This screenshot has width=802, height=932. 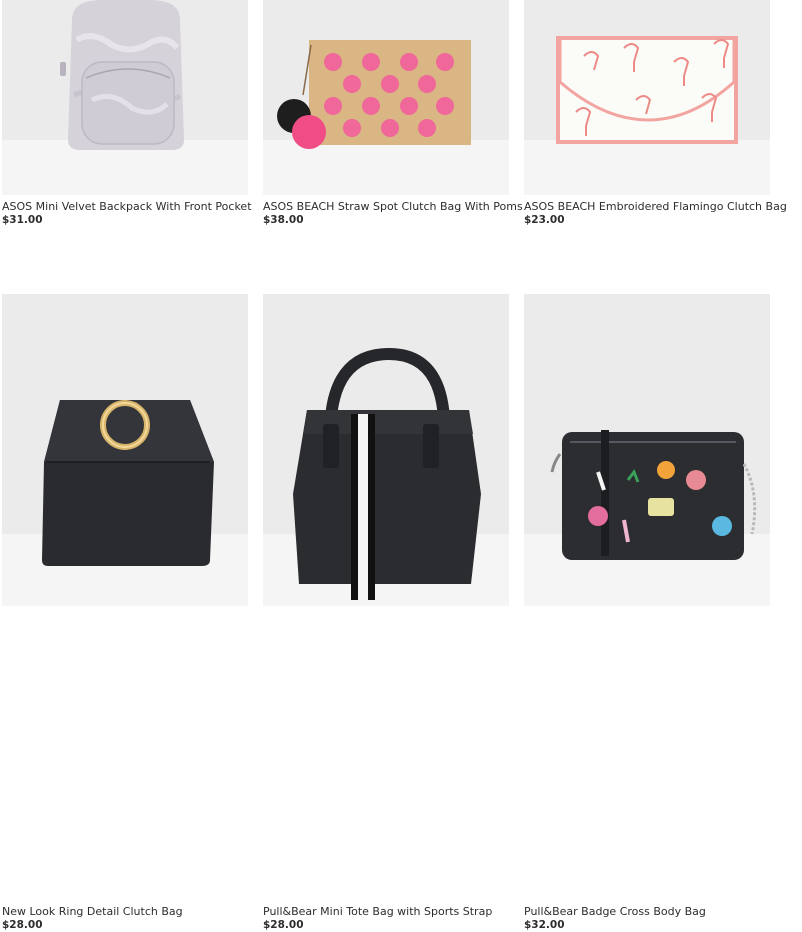 What do you see at coordinates (647, 450) in the screenshot?
I see `product-image-badge-crossbody` at bounding box center [647, 450].